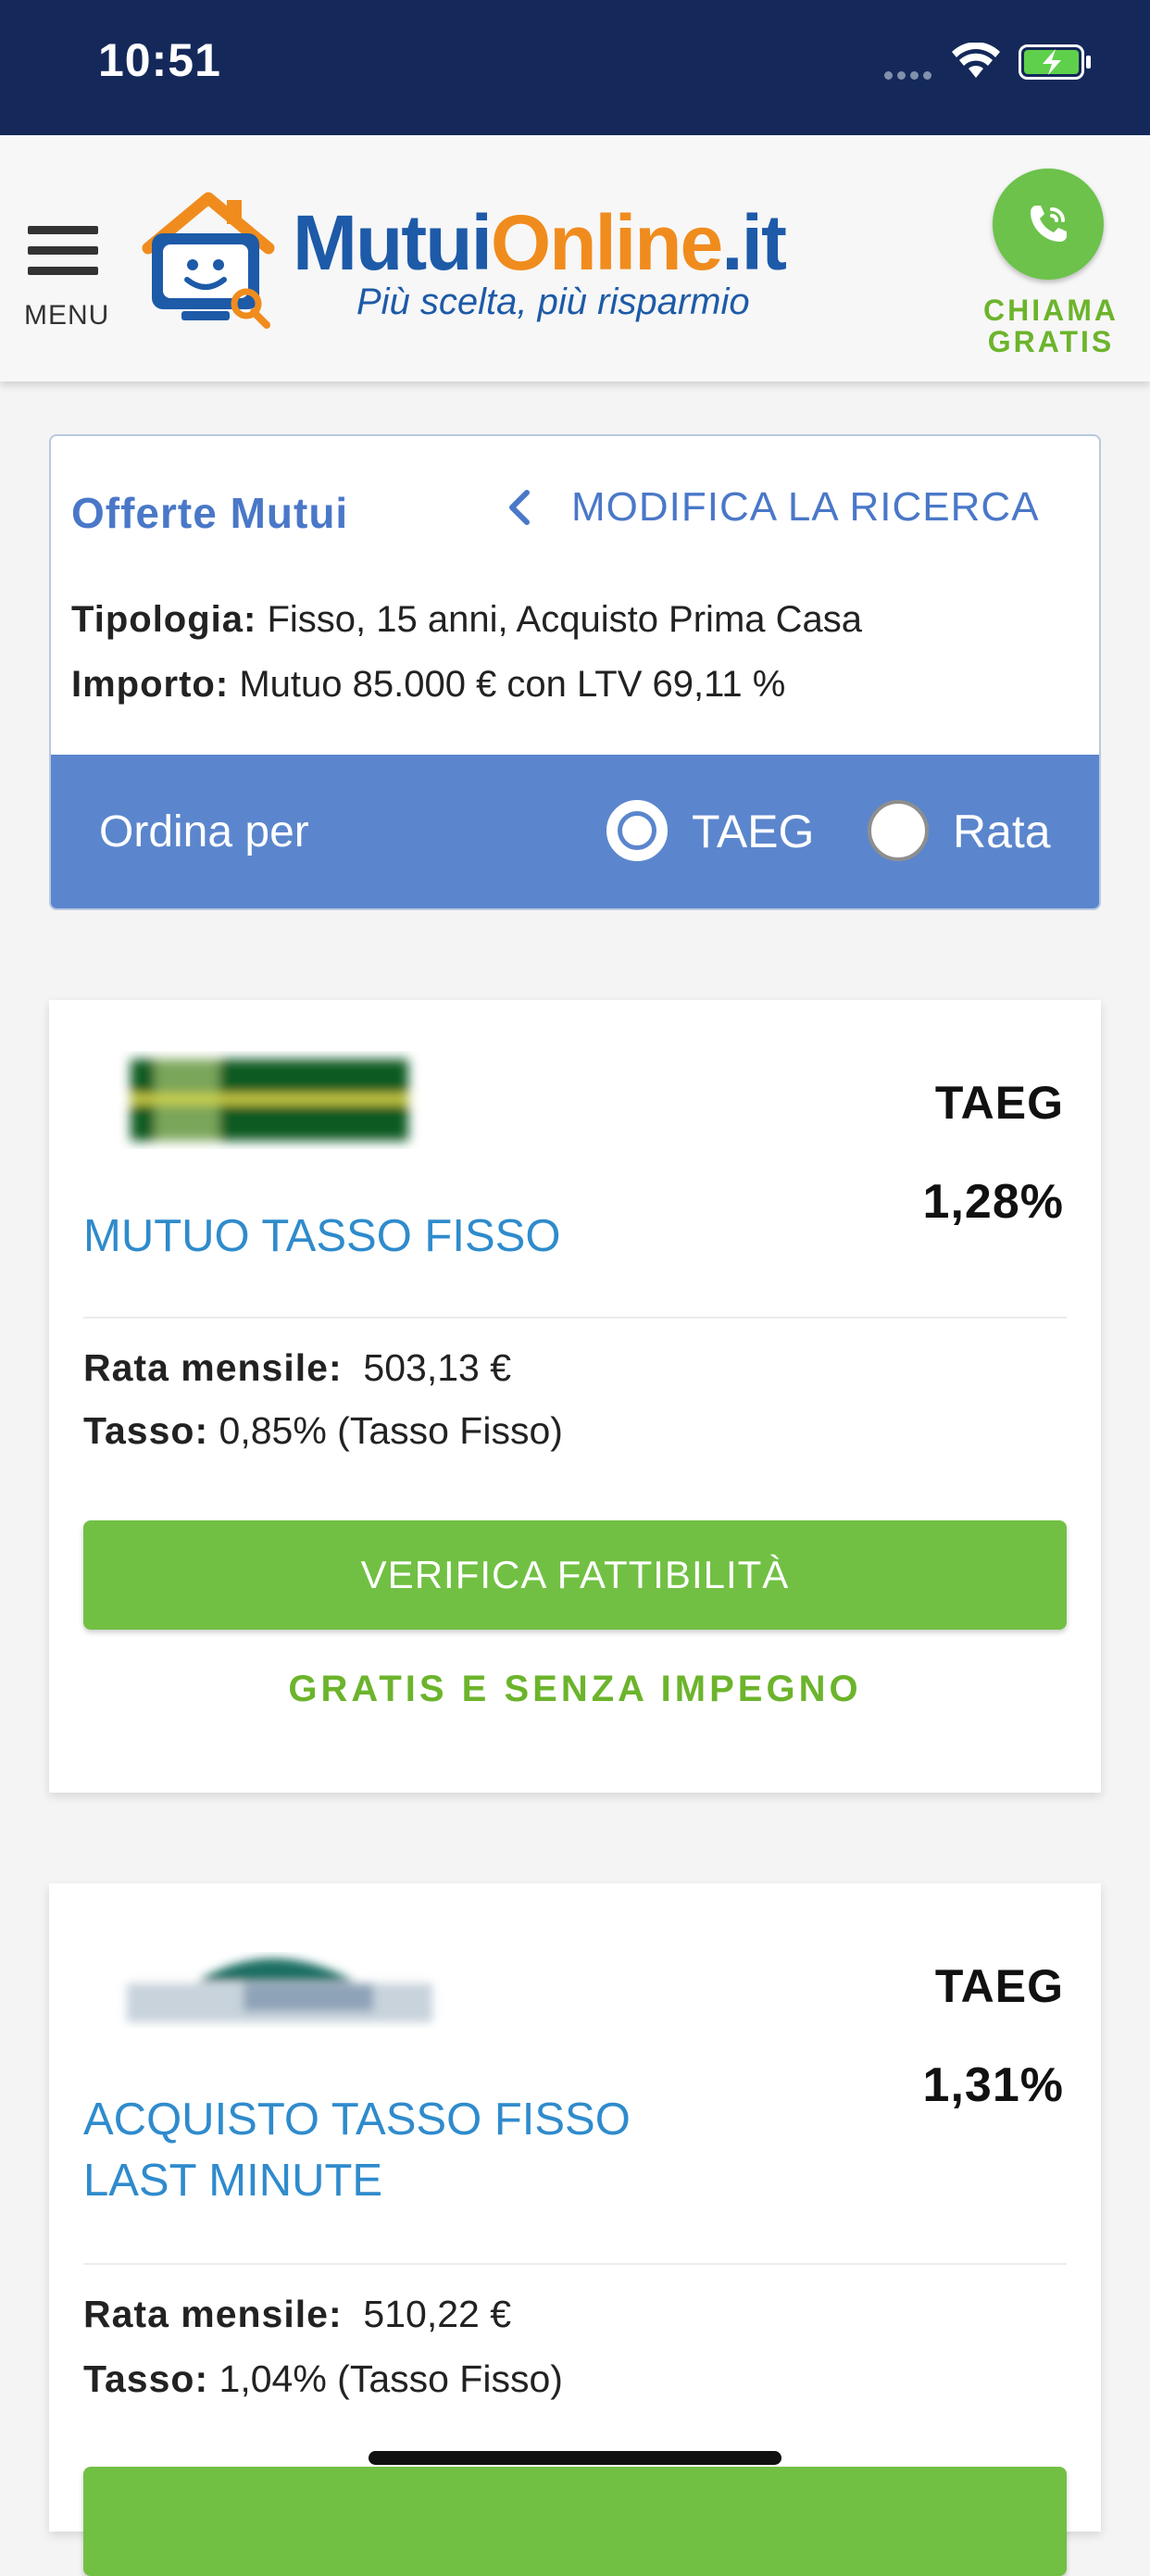  What do you see at coordinates (575, 2458) in the screenshot?
I see `home-indicator` at bounding box center [575, 2458].